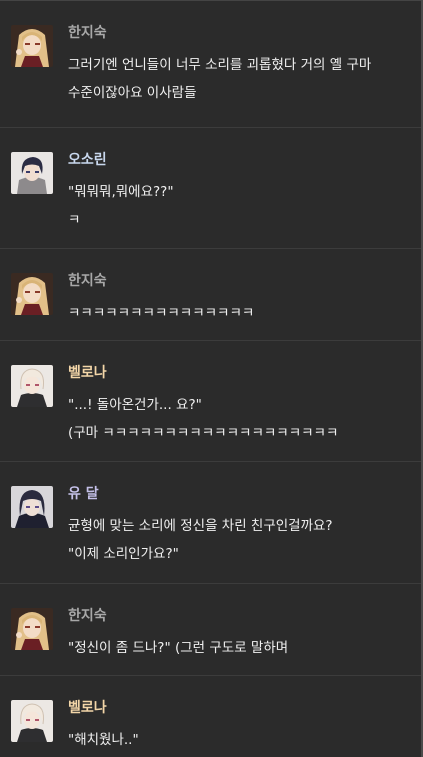  I want to click on message-line: 균형에 맞는 소리에 정신을 차린 친구인걸까요?, so click(200, 526).